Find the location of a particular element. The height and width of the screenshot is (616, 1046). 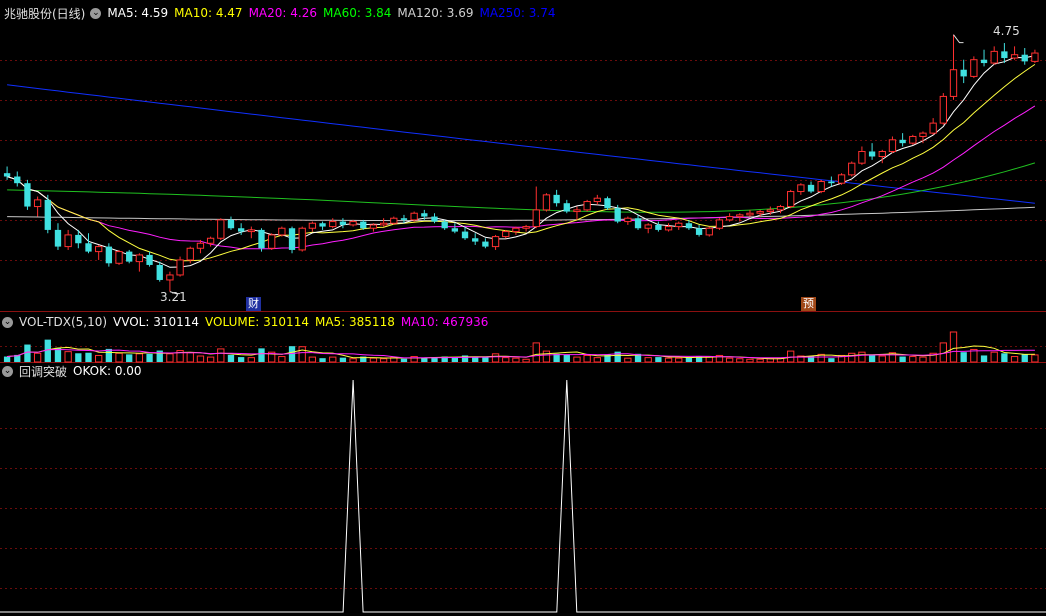

ma60-line is located at coordinates (521, 187).